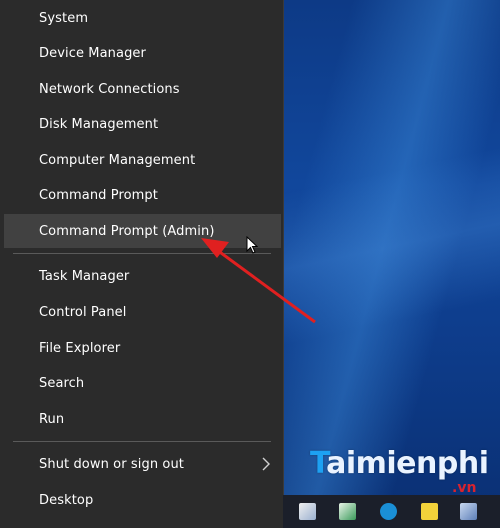  I want to click on menu-item-run: Run, so click(142, 419).